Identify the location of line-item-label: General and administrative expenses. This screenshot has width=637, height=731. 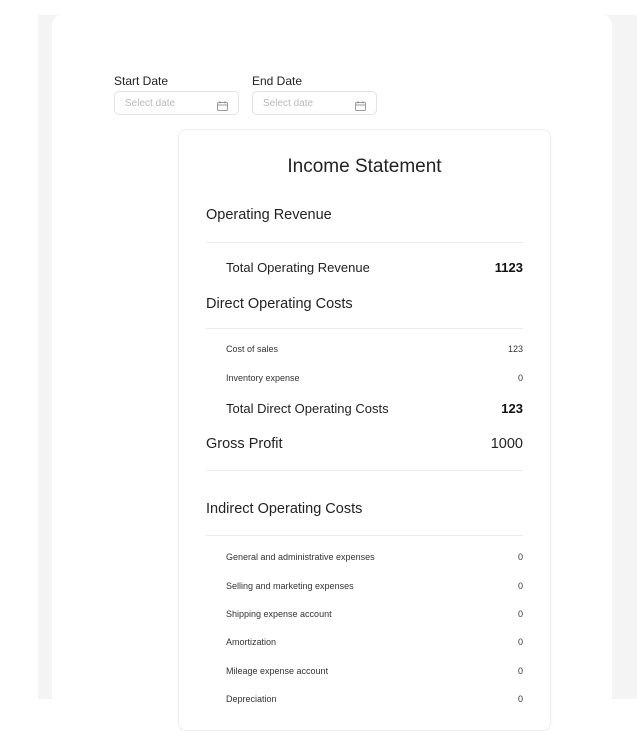
(300, 557).